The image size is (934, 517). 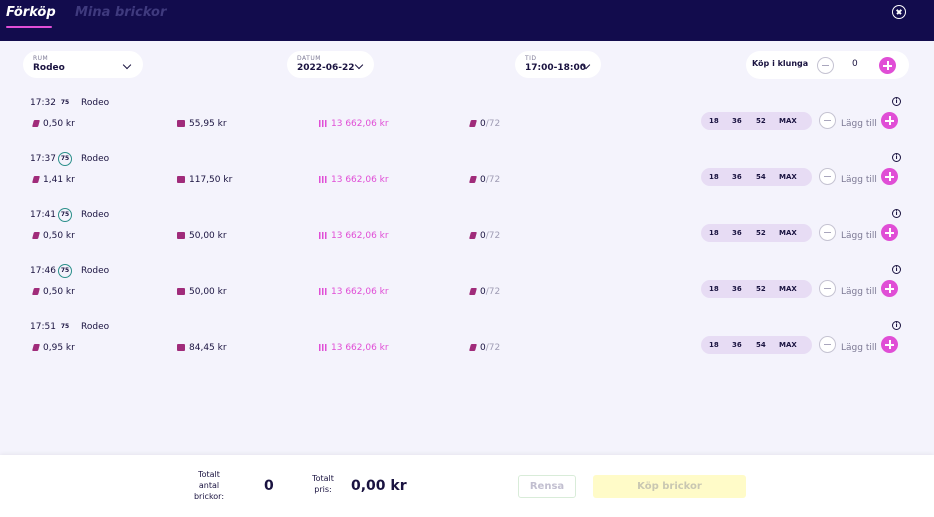 What do you see at coordinates (323, 484) in the screenshot?
I see `total-price-label: Totalt pris:` at bounding box center [323, 484].